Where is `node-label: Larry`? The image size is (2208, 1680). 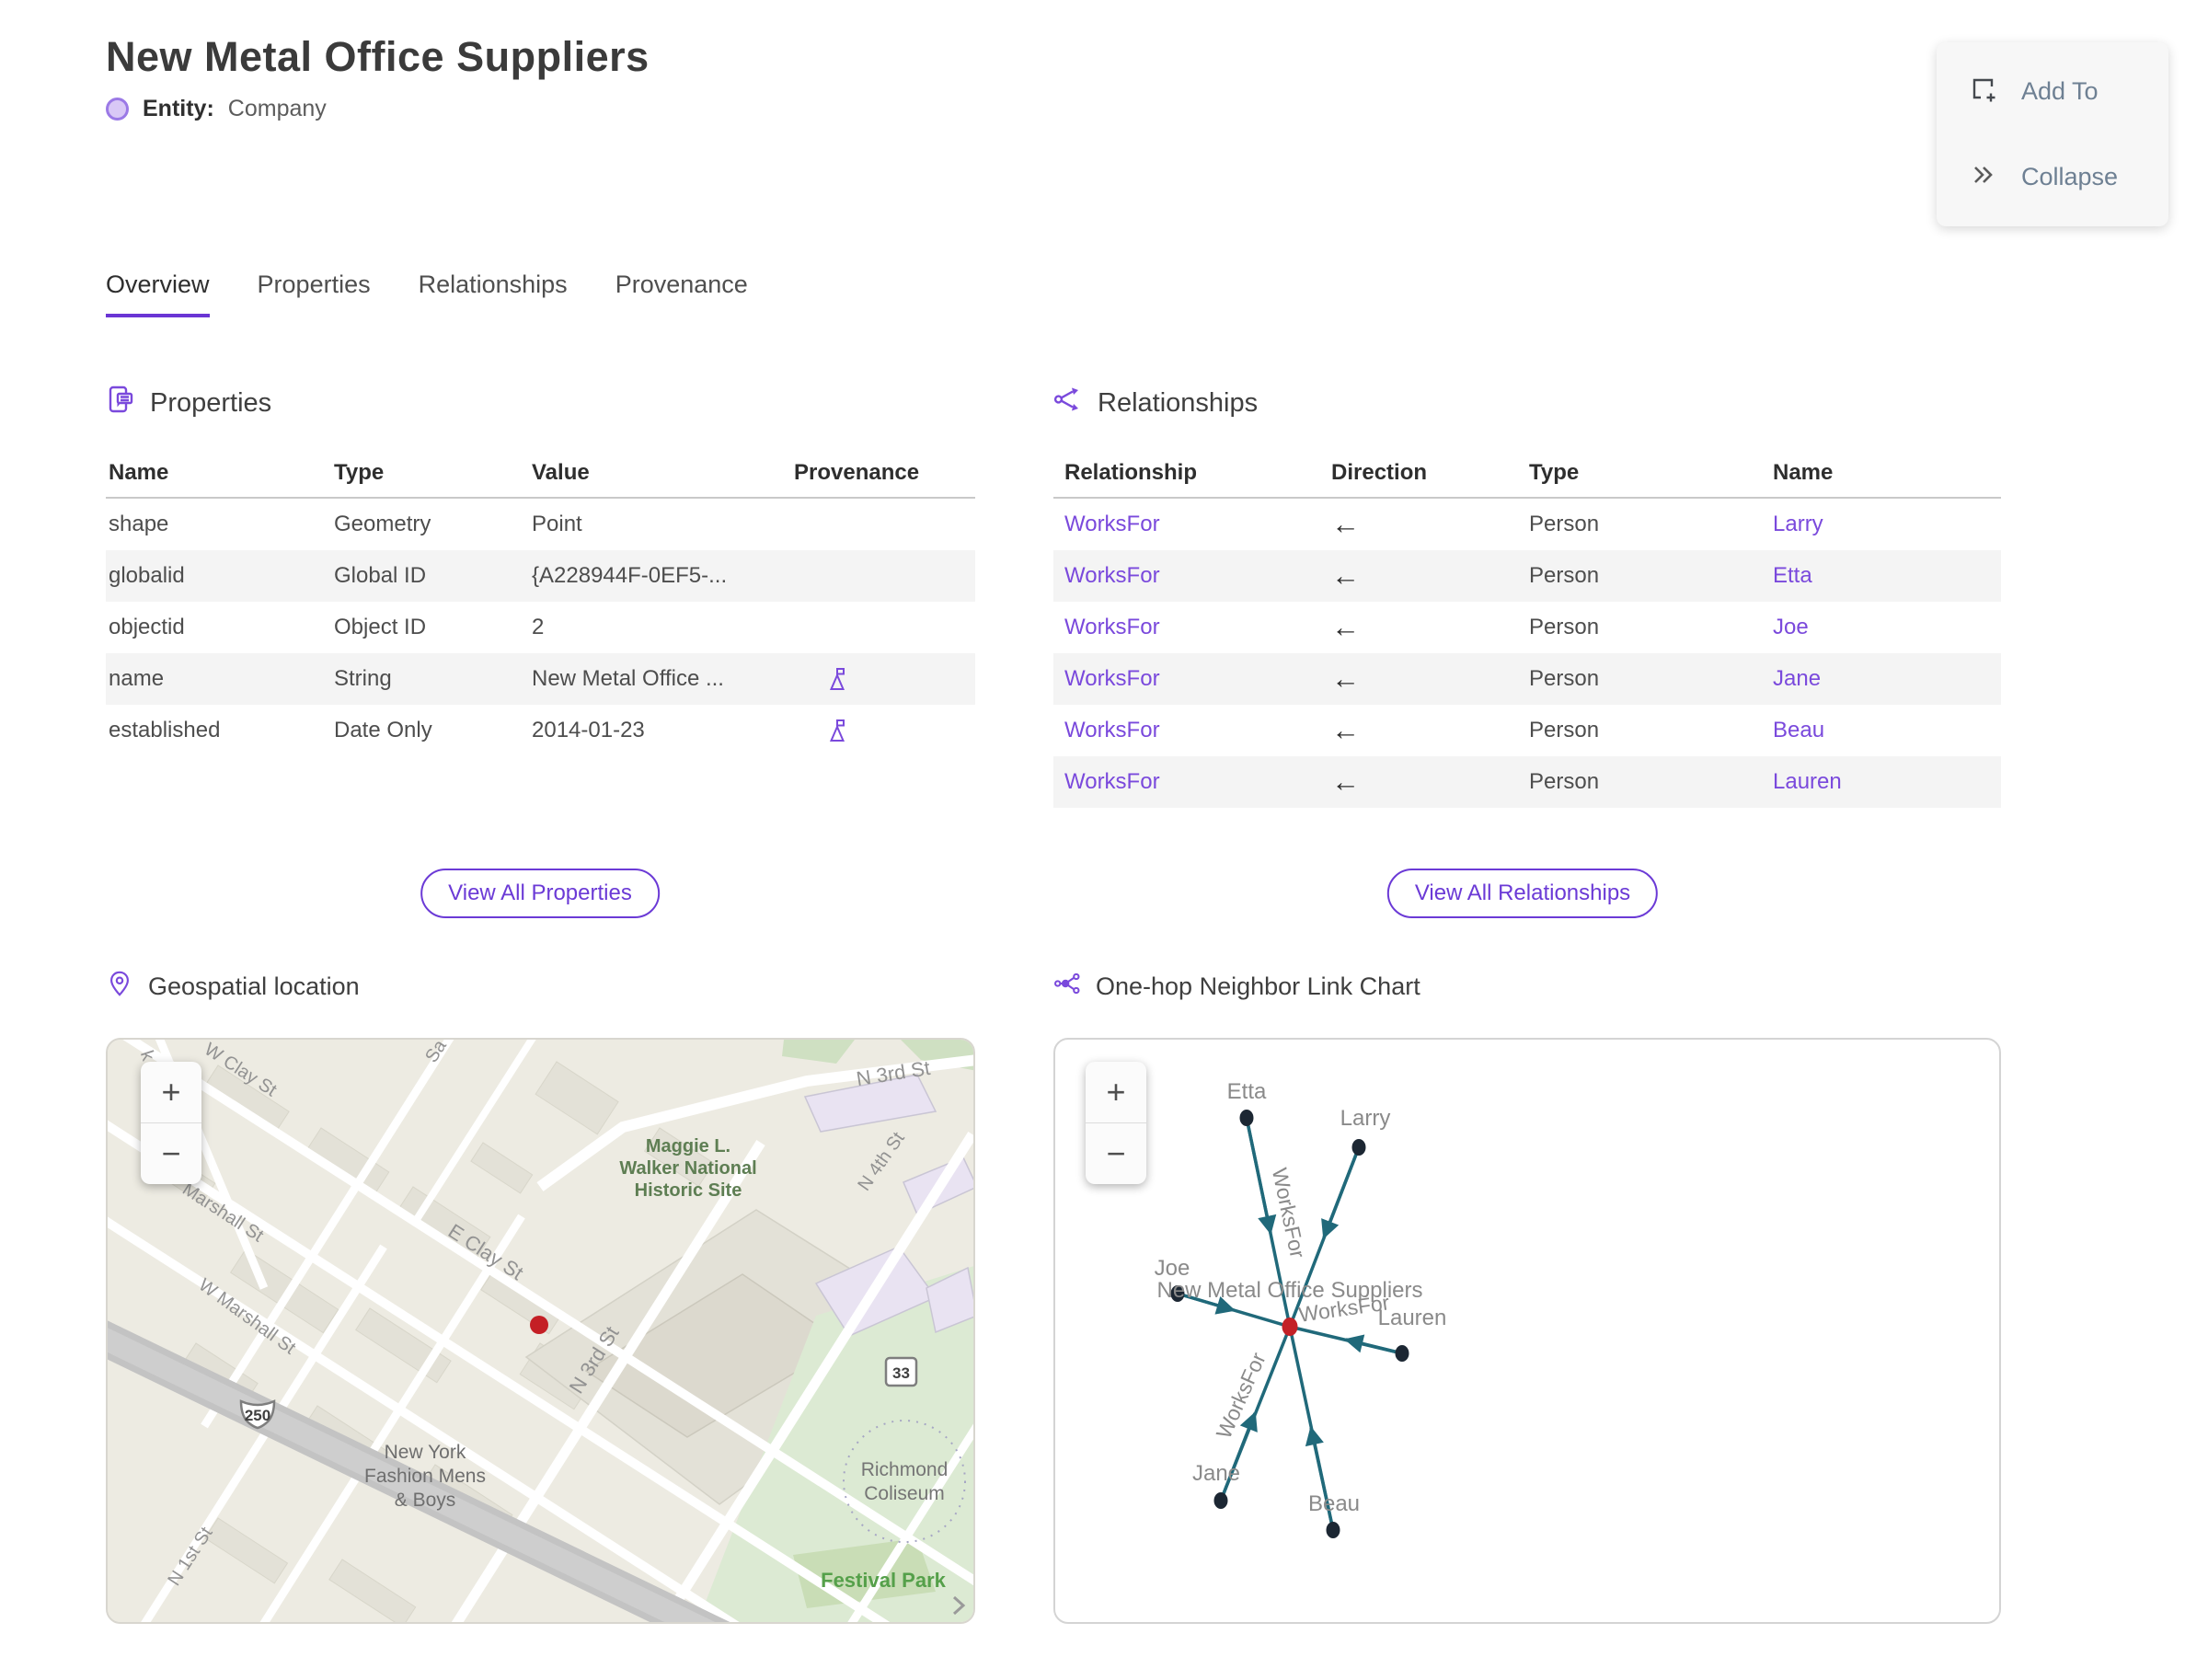 node-label: Larry is located at coordinates (1365, 1118).